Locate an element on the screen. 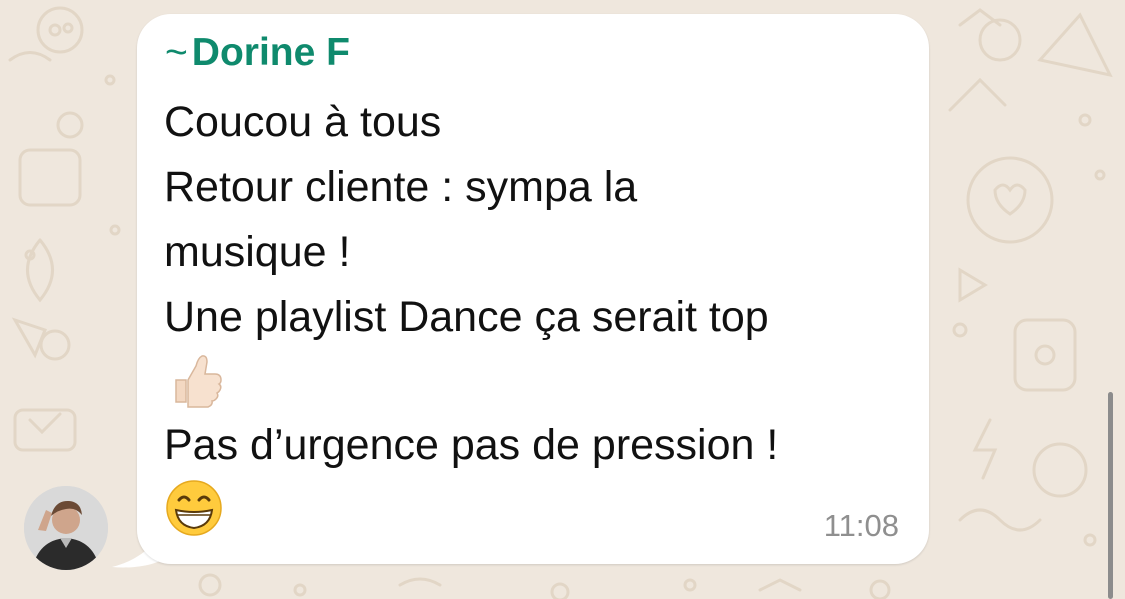  sender-name: ~ Dorine F is located at coordinates (257, 53).